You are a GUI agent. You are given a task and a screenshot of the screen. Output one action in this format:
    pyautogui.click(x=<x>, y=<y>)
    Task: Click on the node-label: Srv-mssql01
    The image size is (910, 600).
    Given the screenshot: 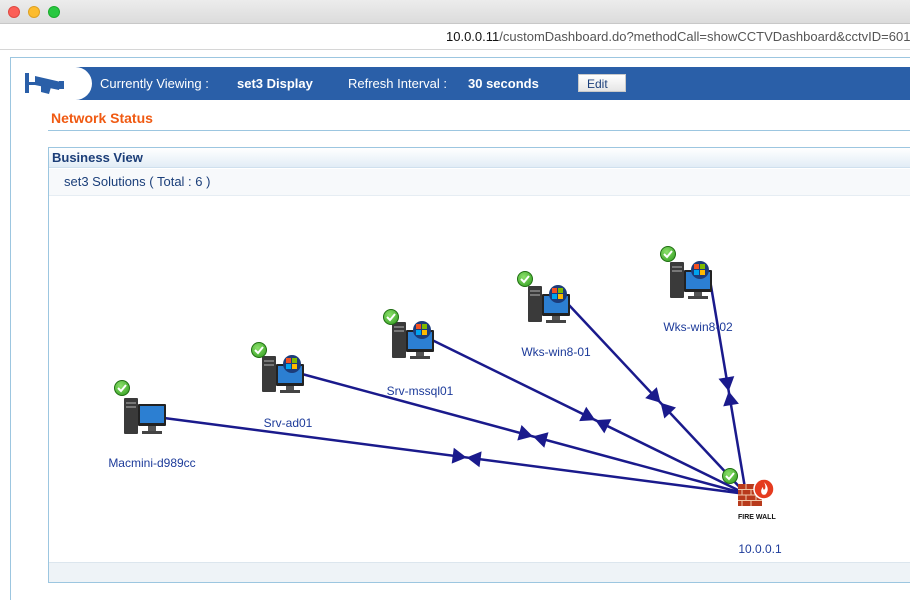 What is the action you would take?
    pyautogui.click(x=420, y=391)
    